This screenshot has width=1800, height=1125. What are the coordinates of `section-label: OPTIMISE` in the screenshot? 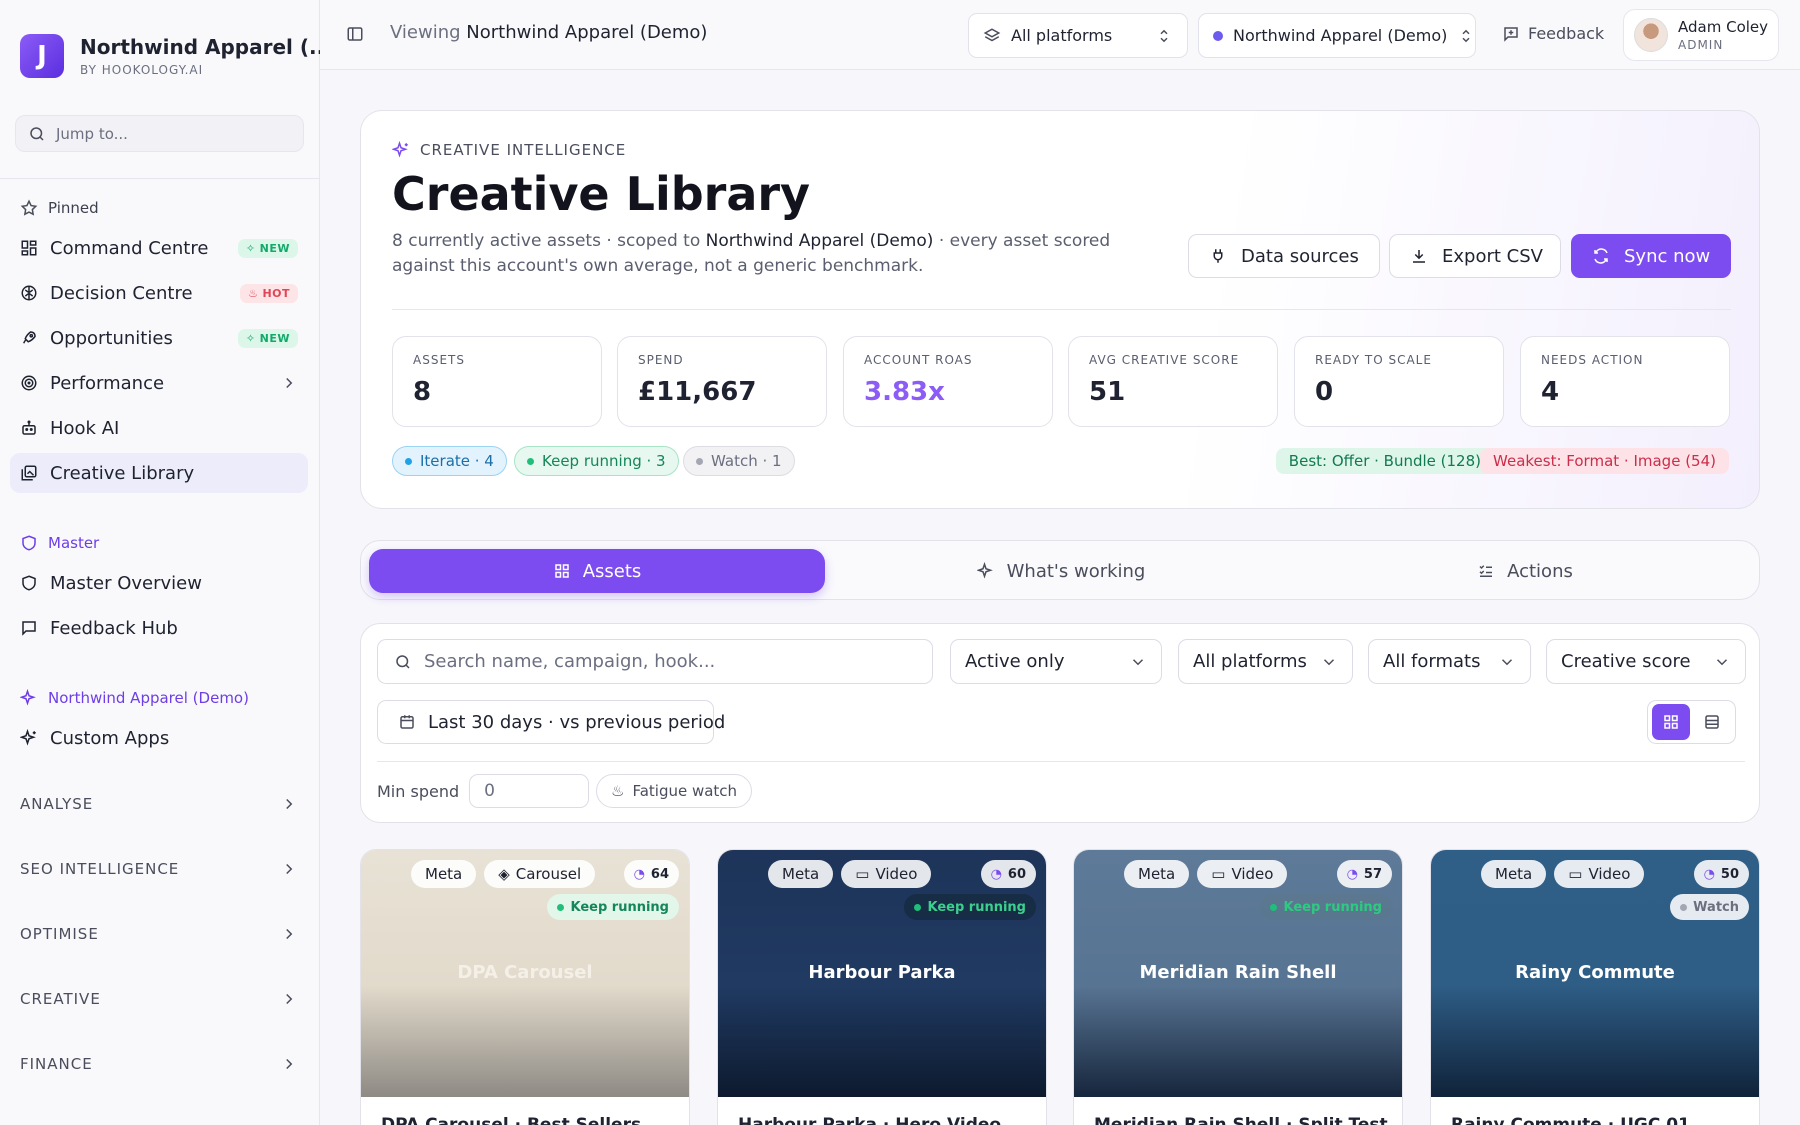 It's located at (59, 934).